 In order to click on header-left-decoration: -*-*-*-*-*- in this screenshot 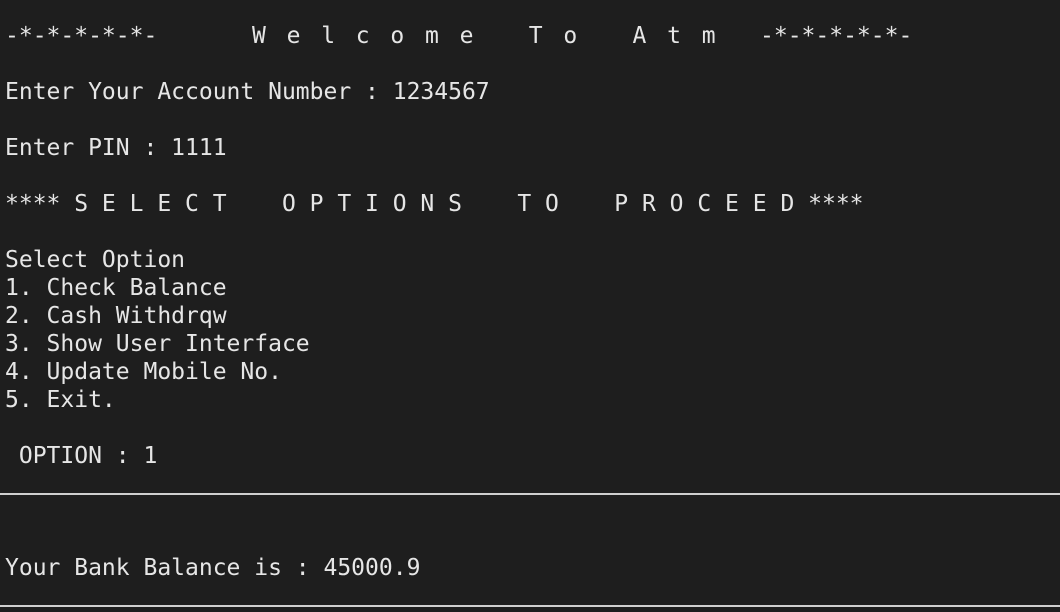, I will do `click(81, 36)`.